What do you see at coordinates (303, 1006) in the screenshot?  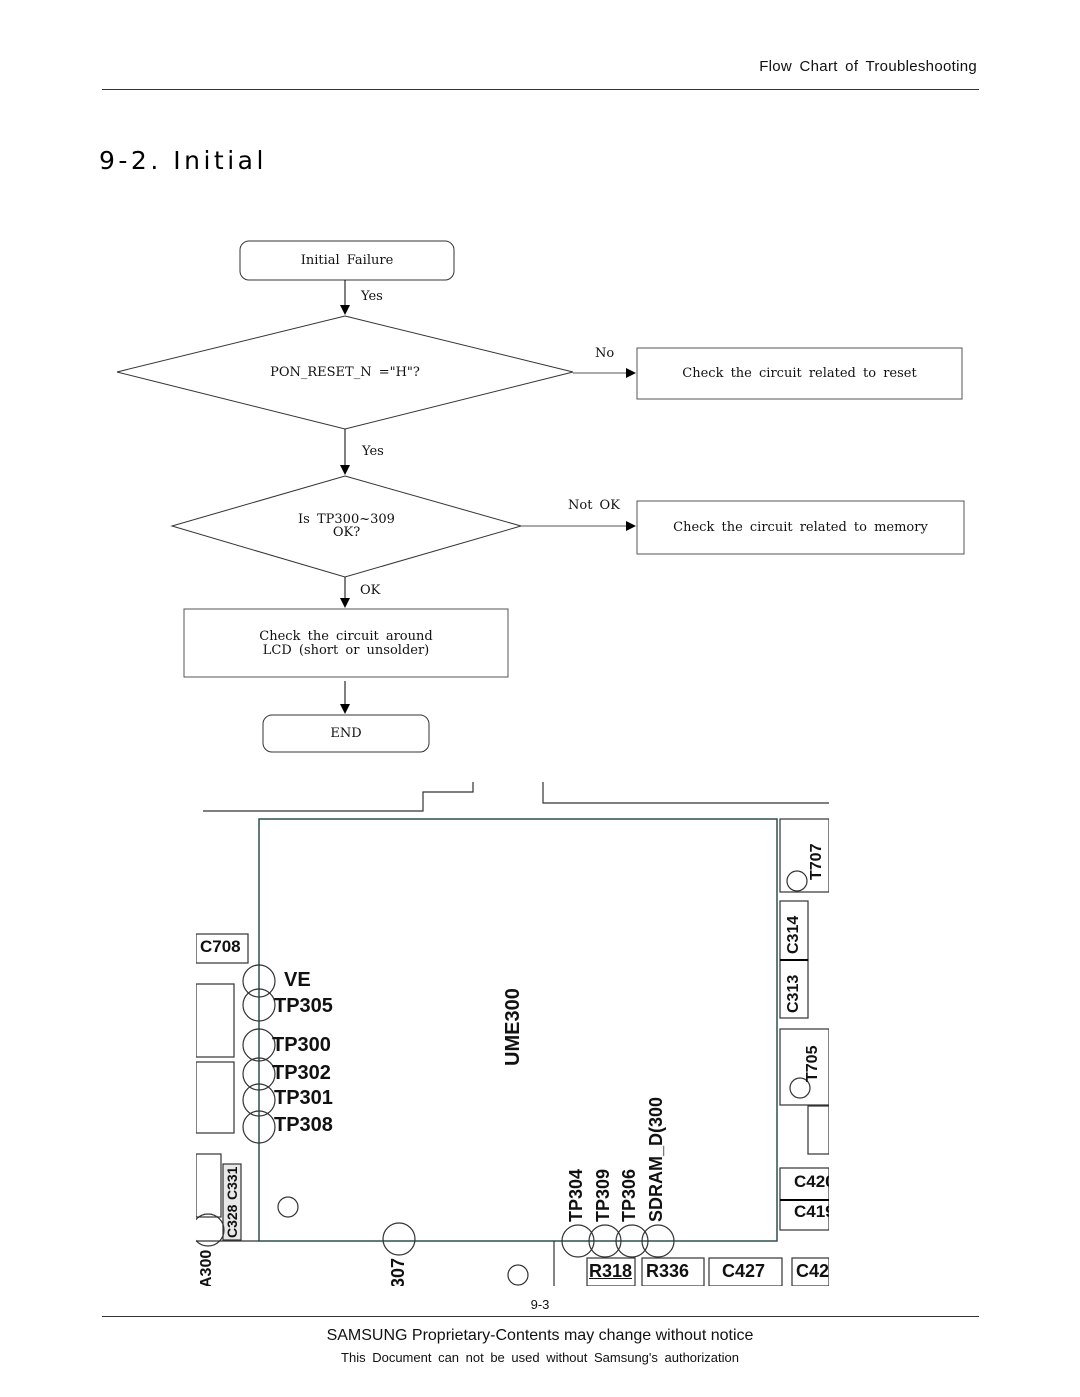 I see `test-point-label: TP305` at bounding box center [303, 1006].